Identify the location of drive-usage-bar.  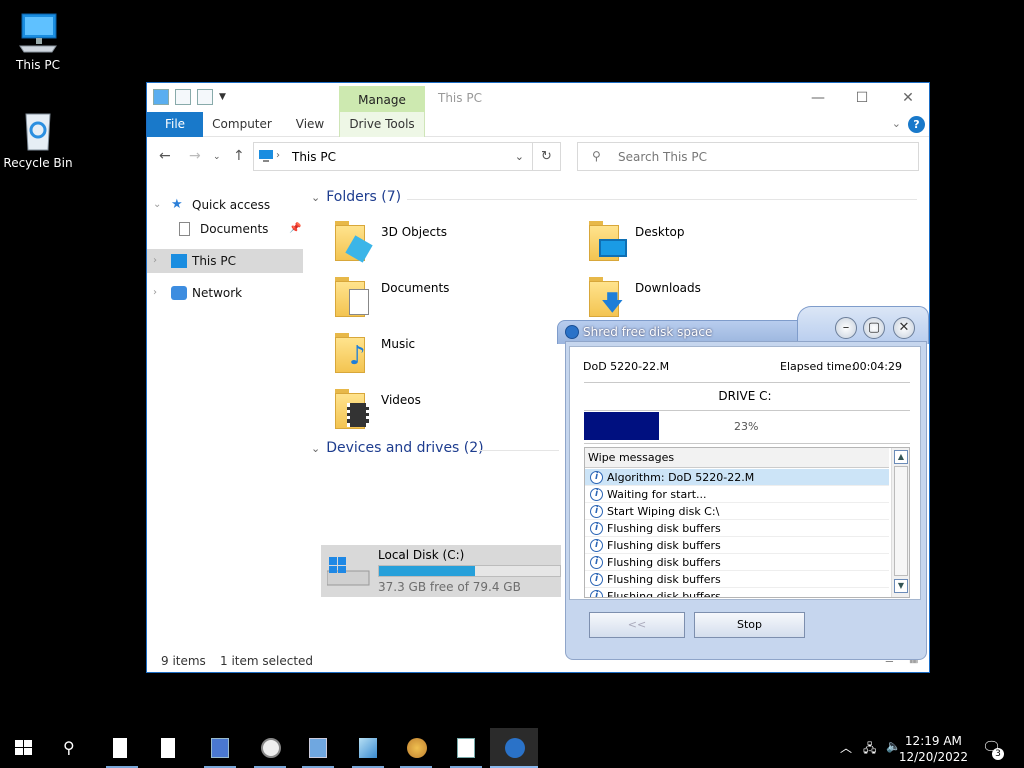
(469, 571).